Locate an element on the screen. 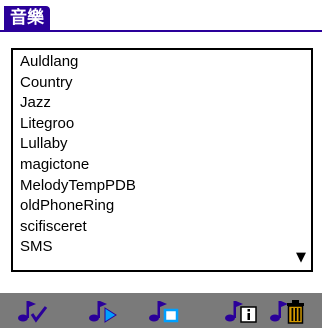  play-button is located at coordinates (104, 310).